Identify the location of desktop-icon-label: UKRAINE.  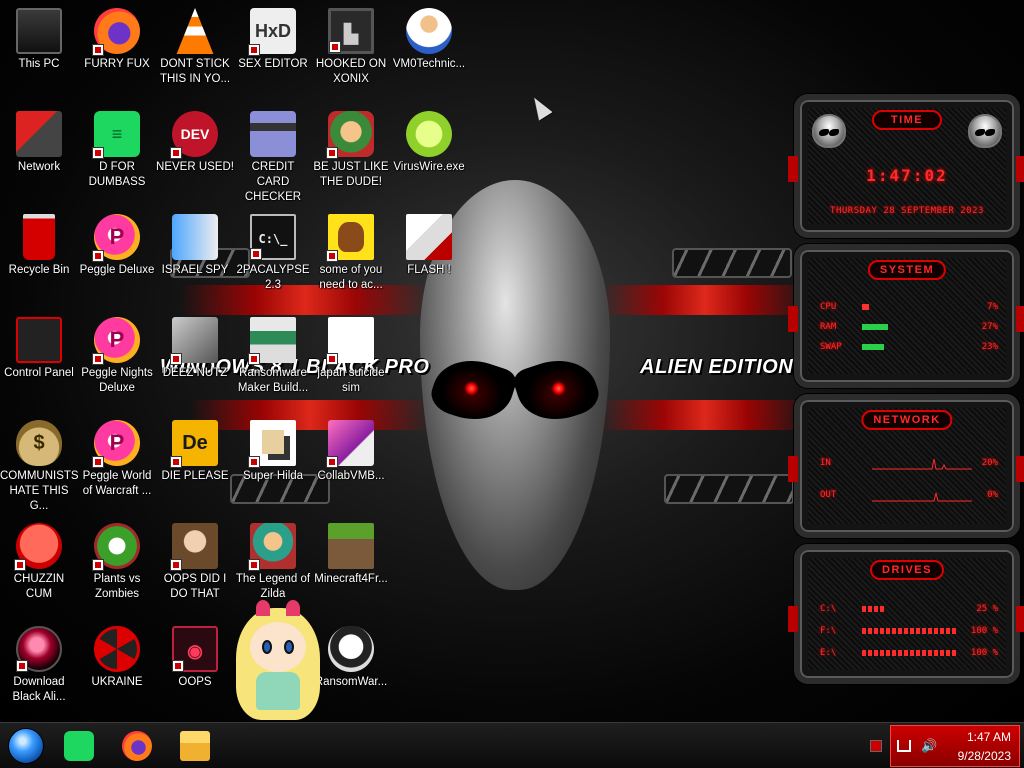
(117, 682).